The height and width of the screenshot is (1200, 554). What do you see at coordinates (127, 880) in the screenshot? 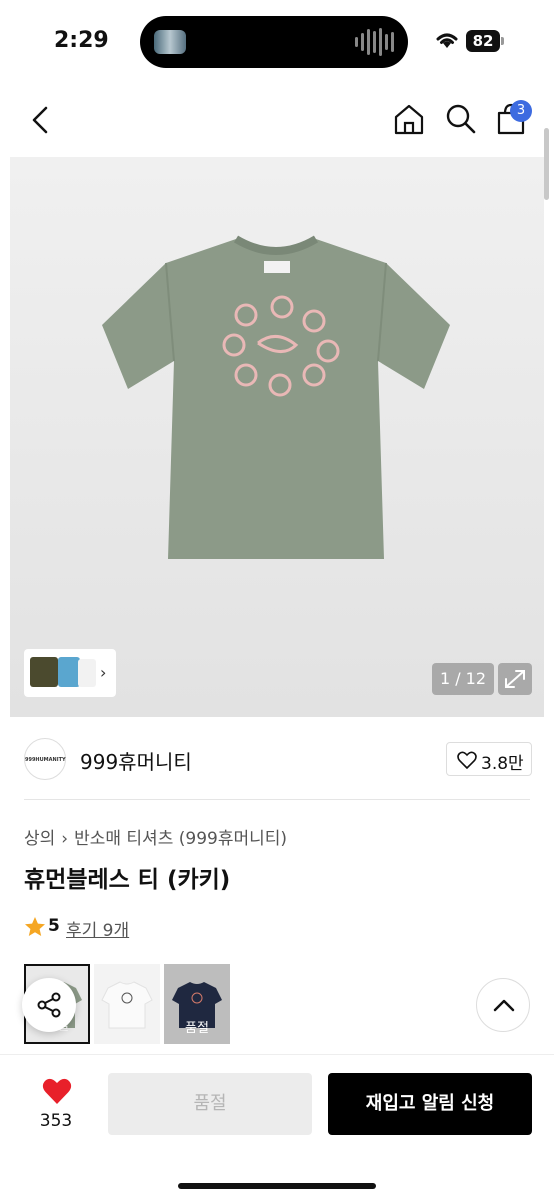
I see `product-title: 휴먼블레스 티 (카키)` at bounding box center [127, 880].